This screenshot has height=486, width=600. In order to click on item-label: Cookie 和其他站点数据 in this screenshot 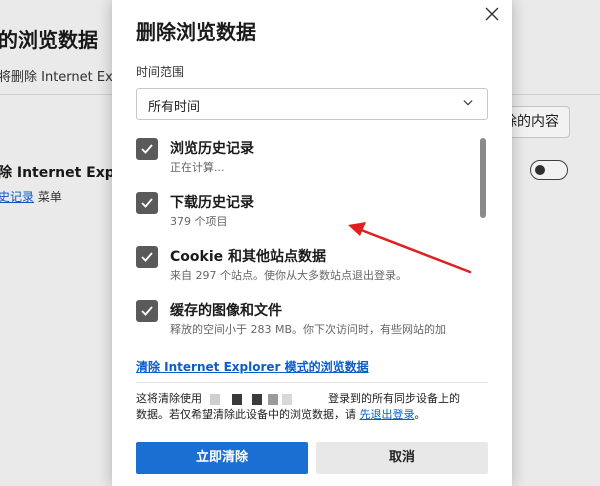, I will do `click(248, 257)`.